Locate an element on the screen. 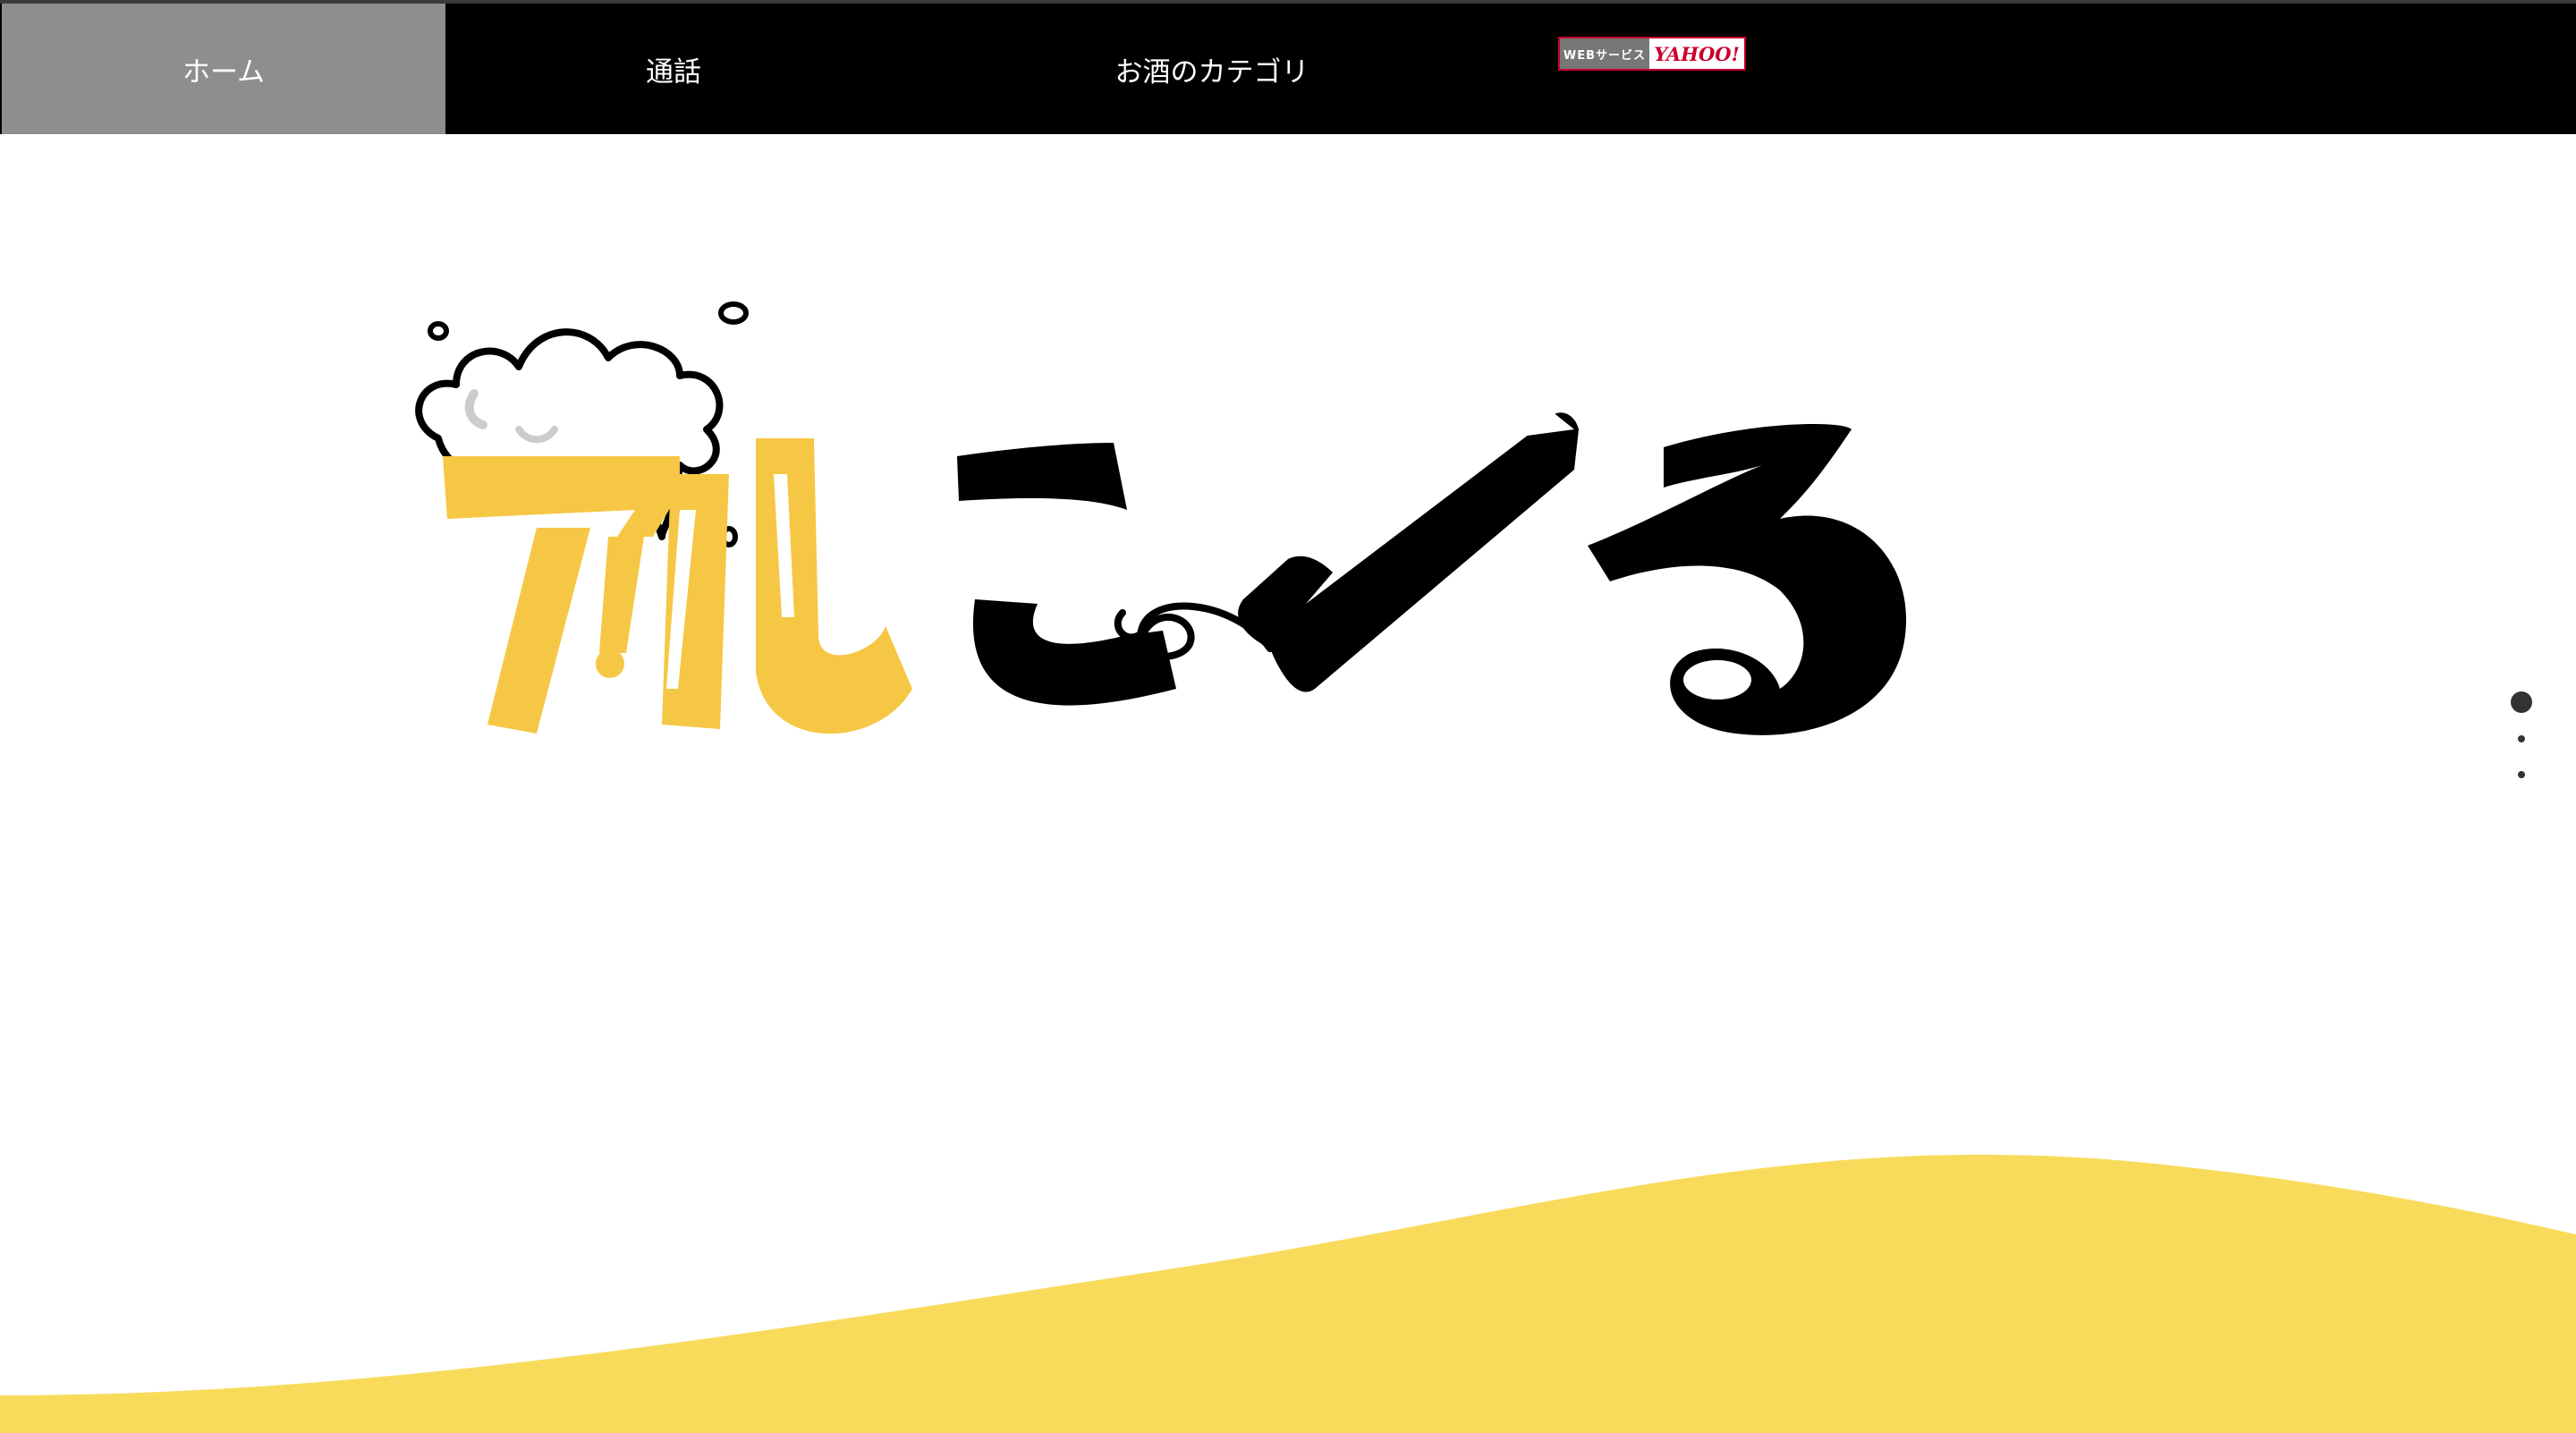 The width and height of the screenshot is (2576, 1433). nav-call-label: 通話 is located at coordinates (673, 72).